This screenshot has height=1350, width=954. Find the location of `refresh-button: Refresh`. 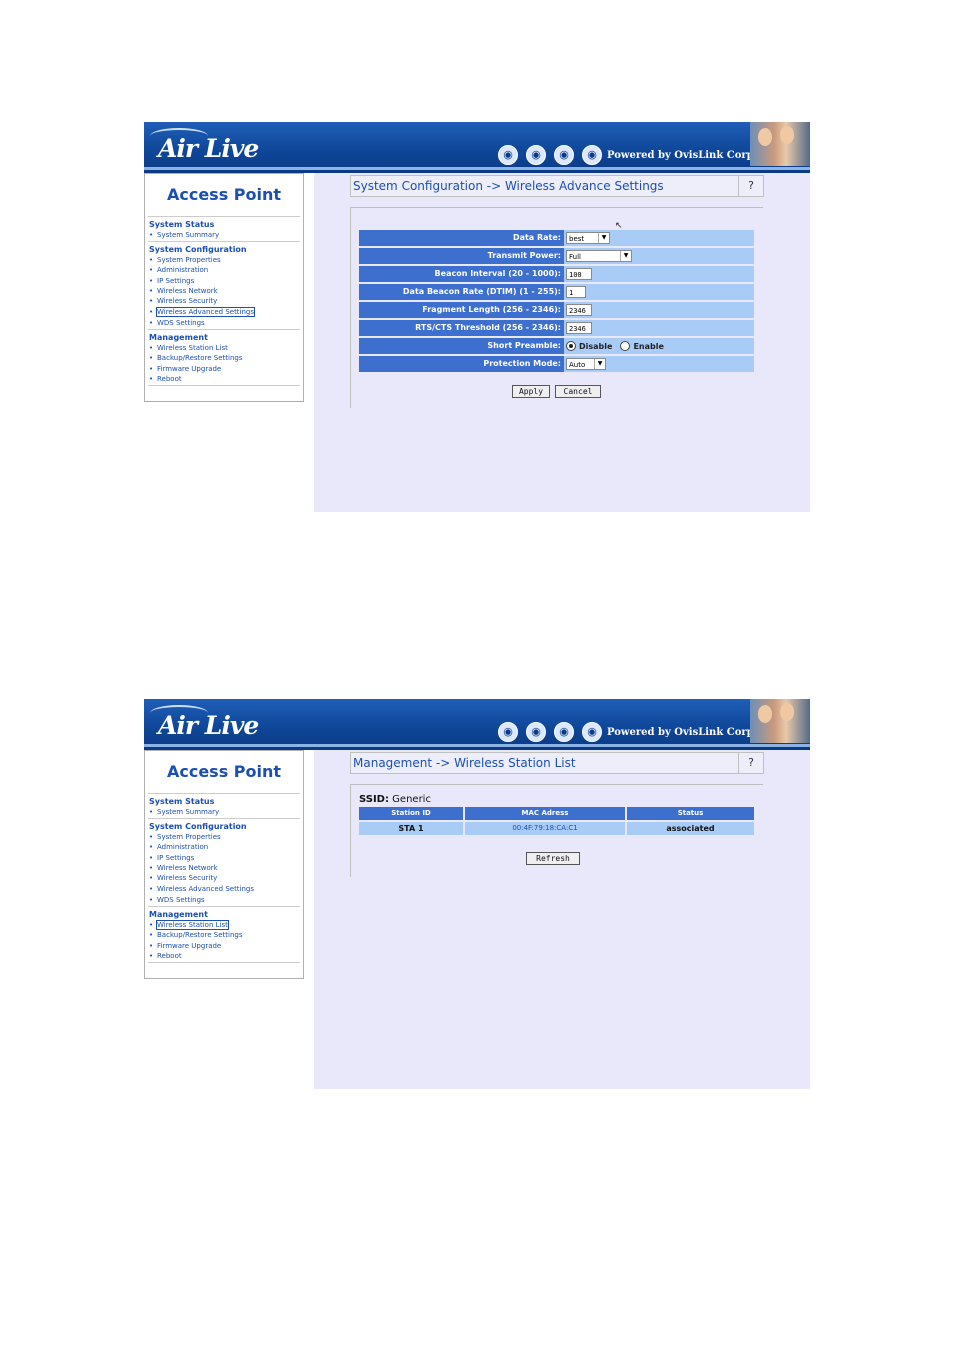

refresh-button: Refresh is located at coordinates (553, 858).